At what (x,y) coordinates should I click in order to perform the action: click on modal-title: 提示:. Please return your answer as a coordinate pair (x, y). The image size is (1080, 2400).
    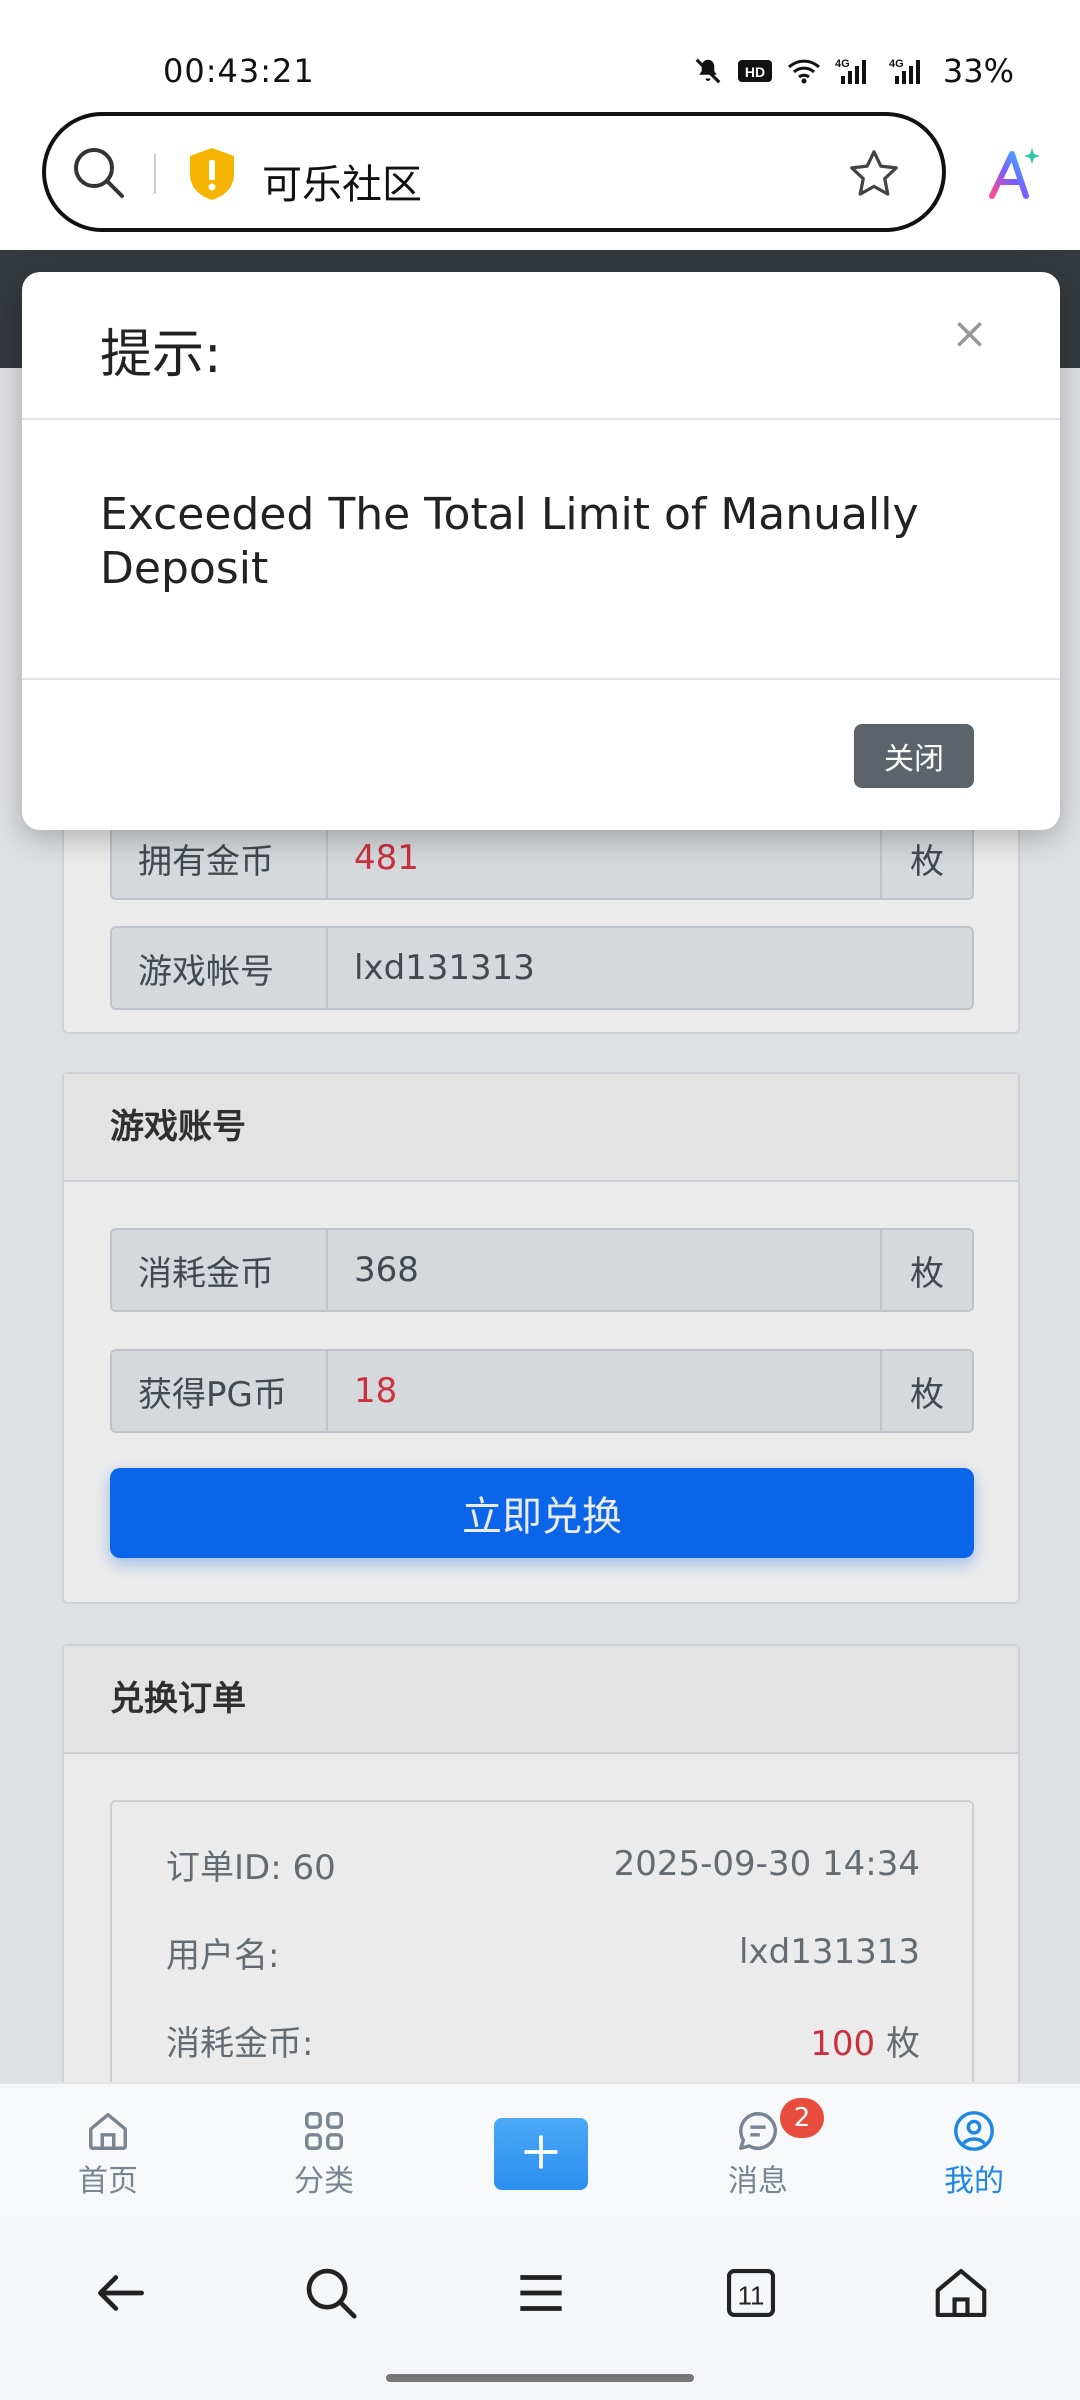
    Looking at the image, I should click on (161, 355).